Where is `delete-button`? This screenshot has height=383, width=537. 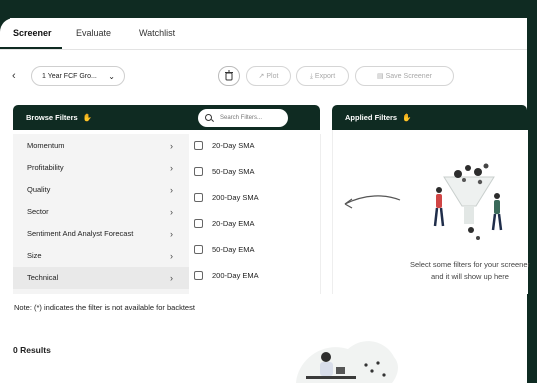
delete-button is located at coordinates (229, 76).